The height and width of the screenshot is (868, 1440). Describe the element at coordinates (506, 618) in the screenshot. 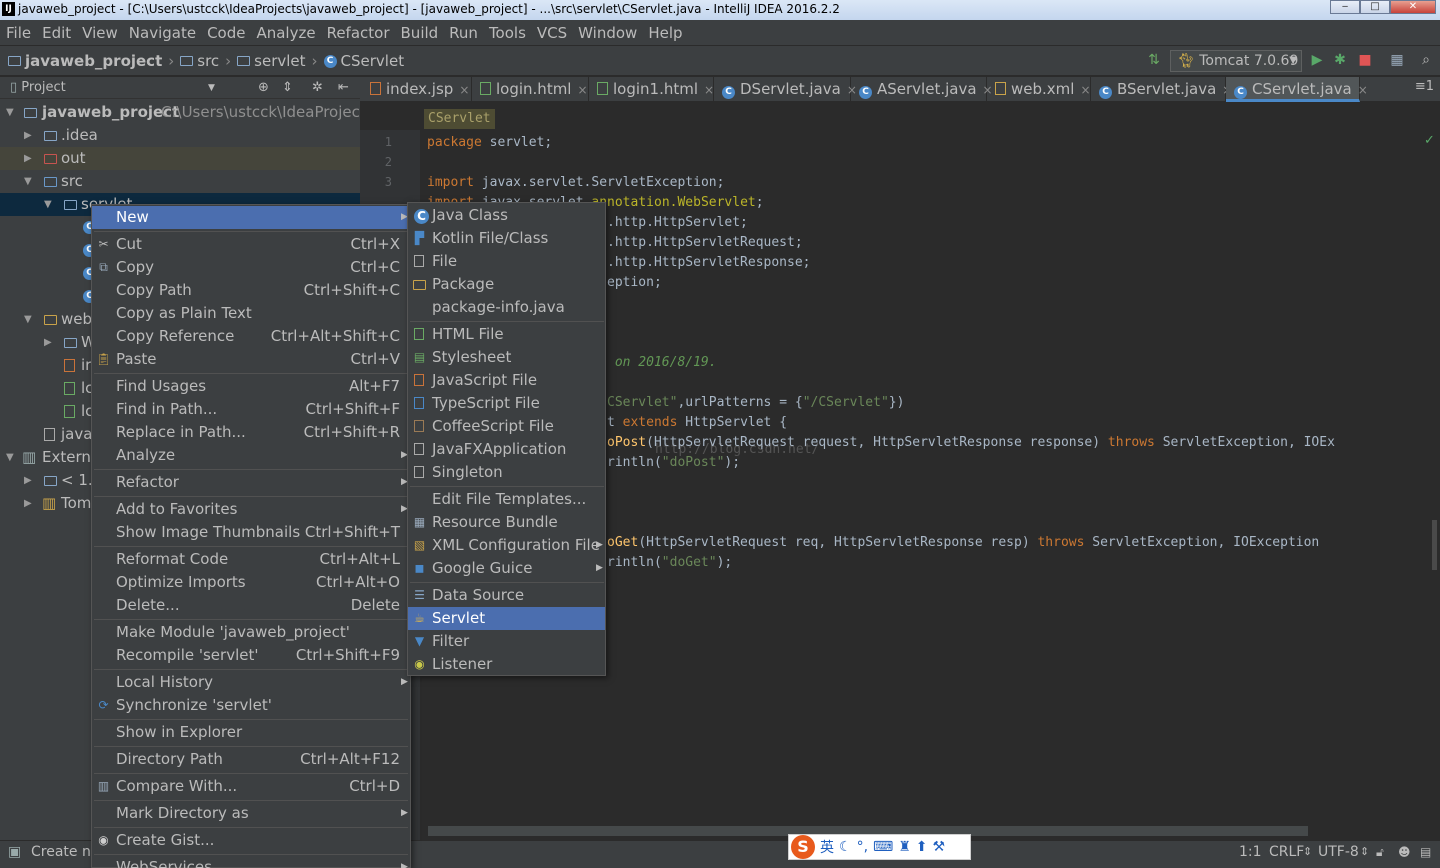

I see `submenu-item-servlet: ☕︎ Servlet` at that location.